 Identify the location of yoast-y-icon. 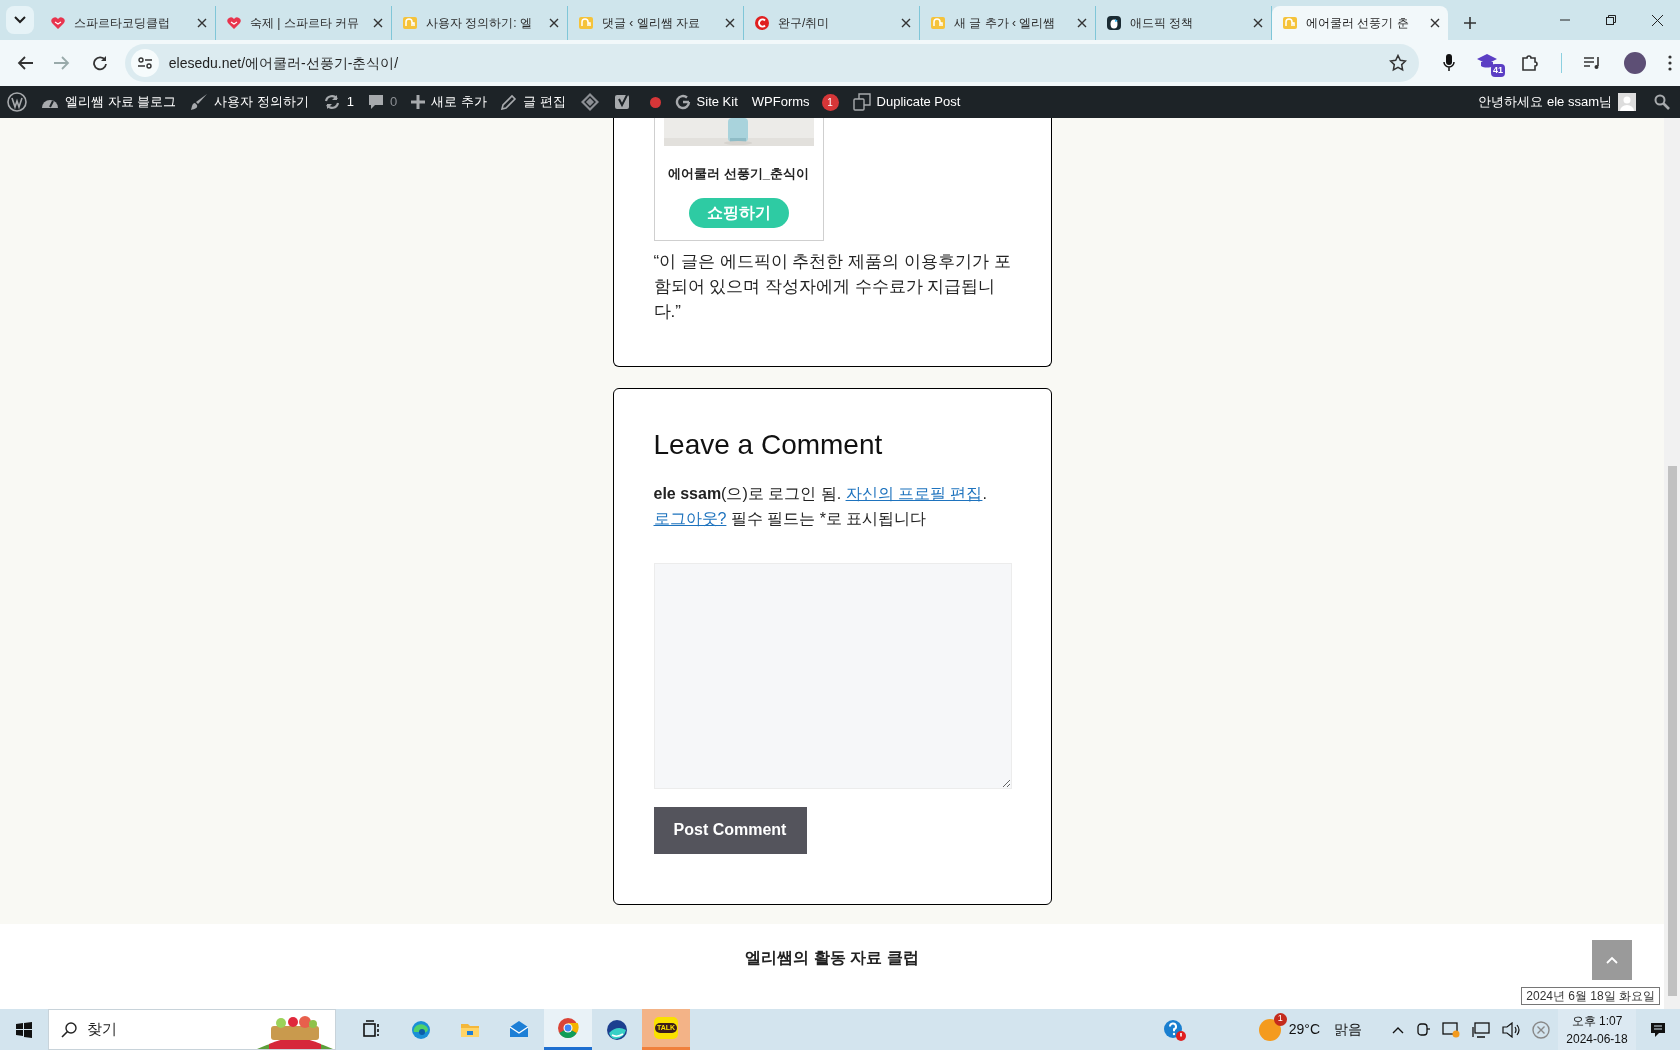
(622, 102).